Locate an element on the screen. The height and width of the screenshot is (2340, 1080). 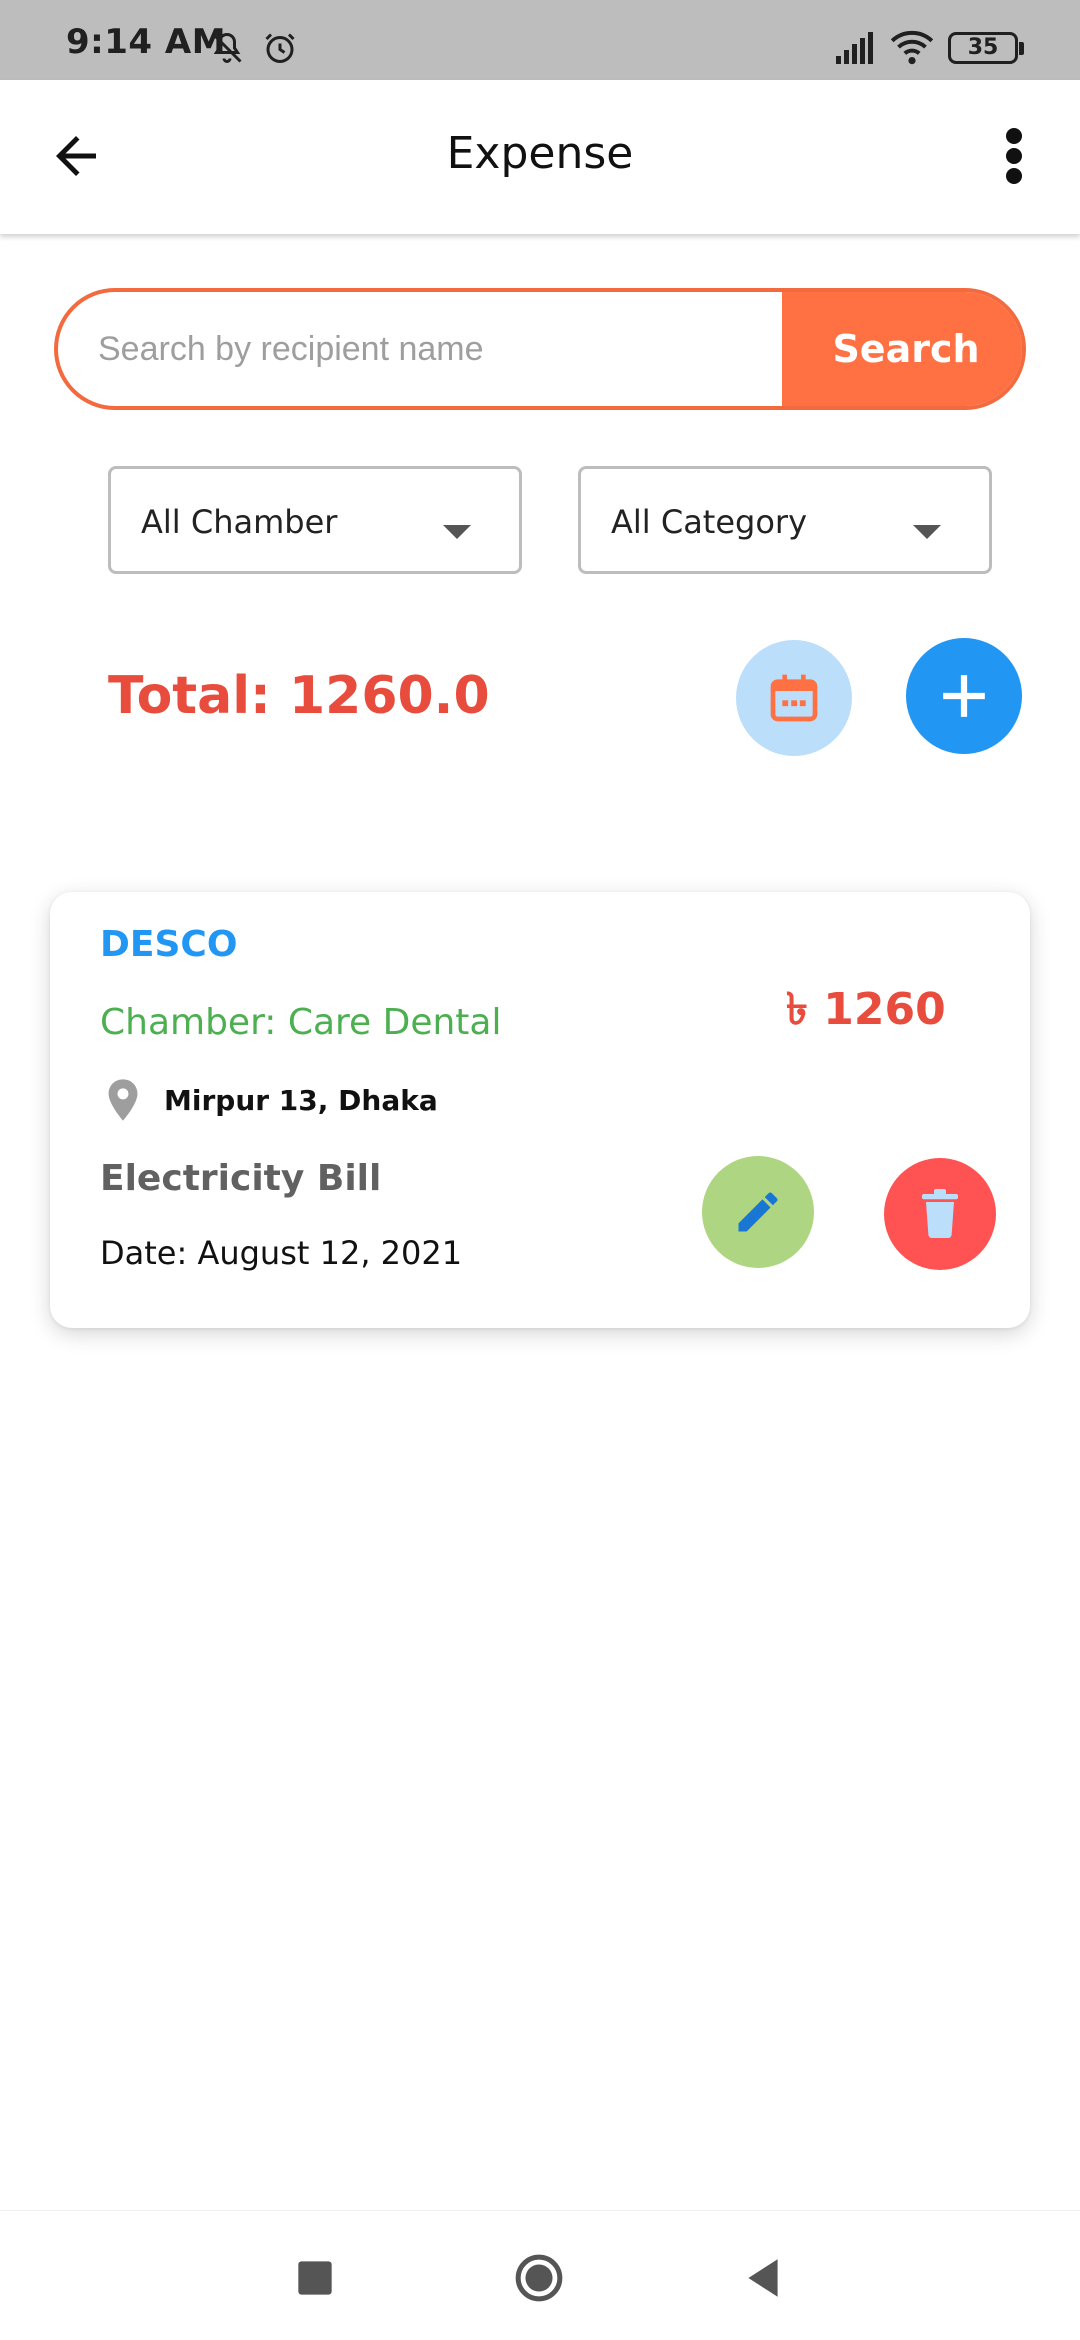
category-dropdown-value: All Category is located at coordinates (709, 522).